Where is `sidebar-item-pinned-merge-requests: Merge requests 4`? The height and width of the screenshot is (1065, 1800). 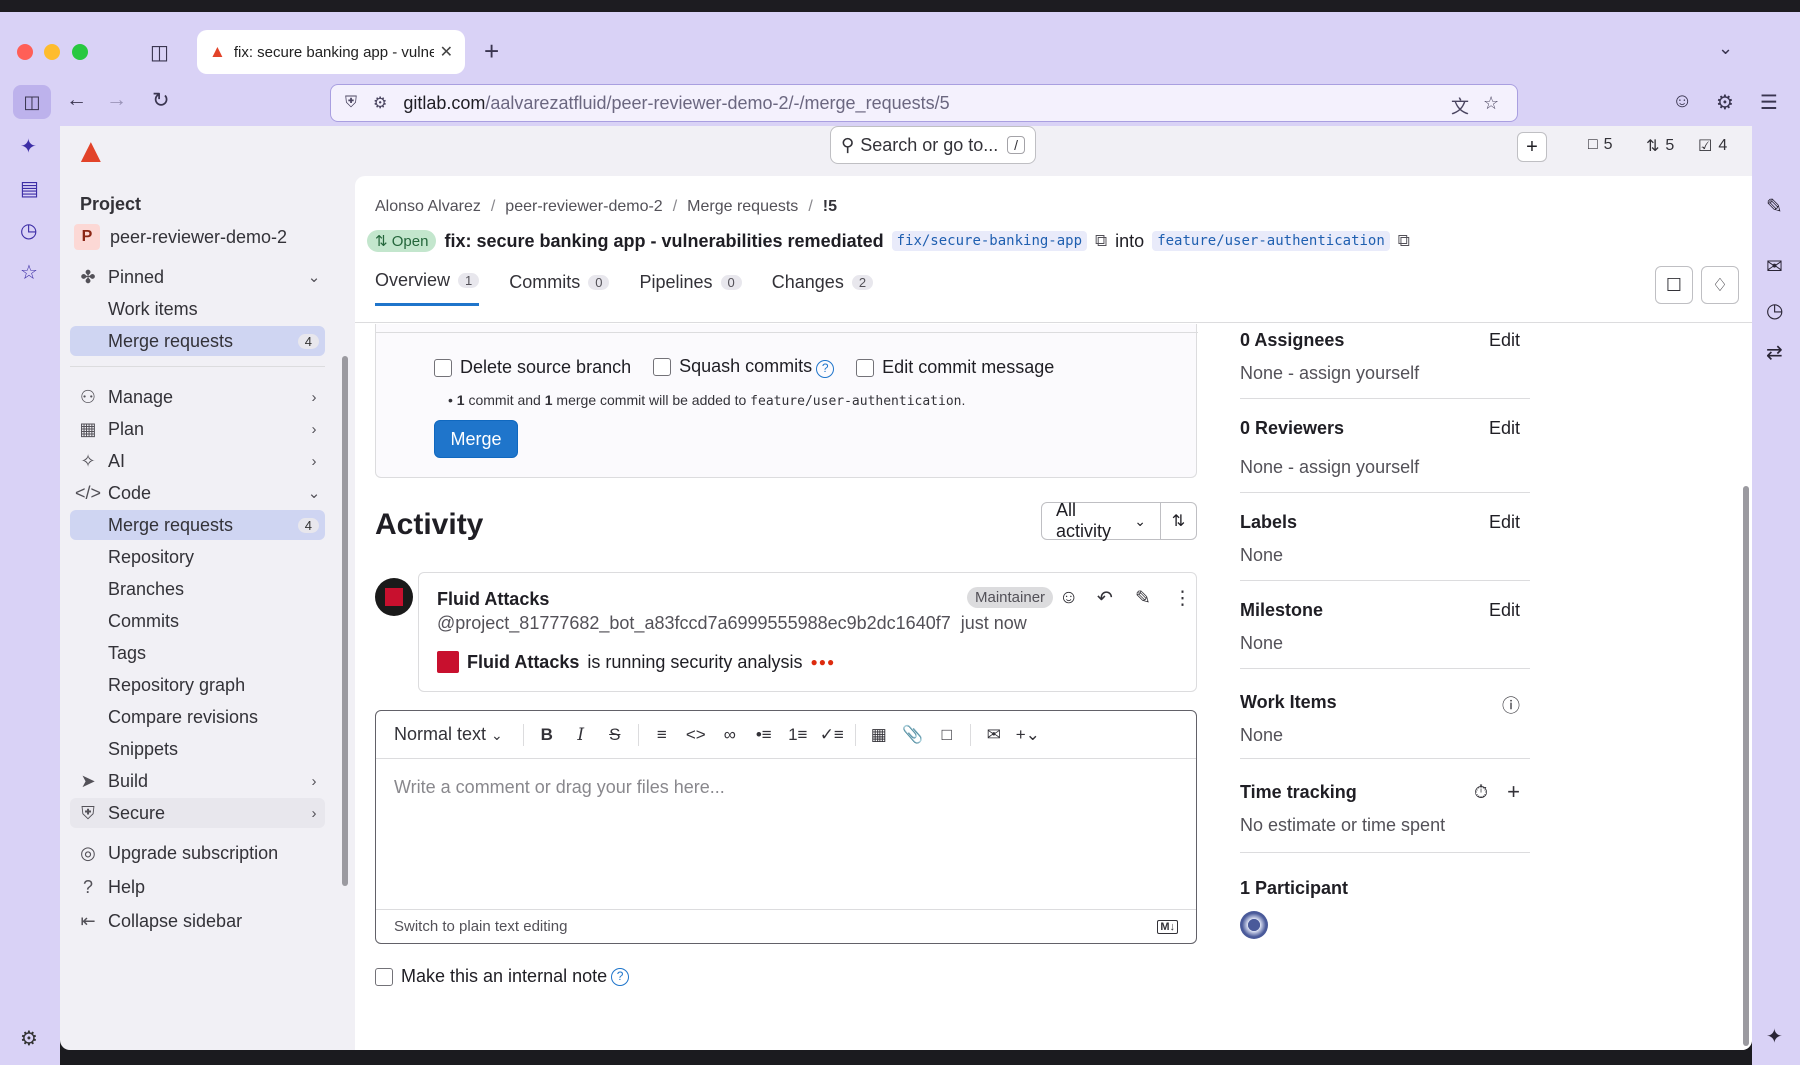 sidebar-item-pinned-merge-requests: Merge requests 4 is located at coordinates (197, 341).